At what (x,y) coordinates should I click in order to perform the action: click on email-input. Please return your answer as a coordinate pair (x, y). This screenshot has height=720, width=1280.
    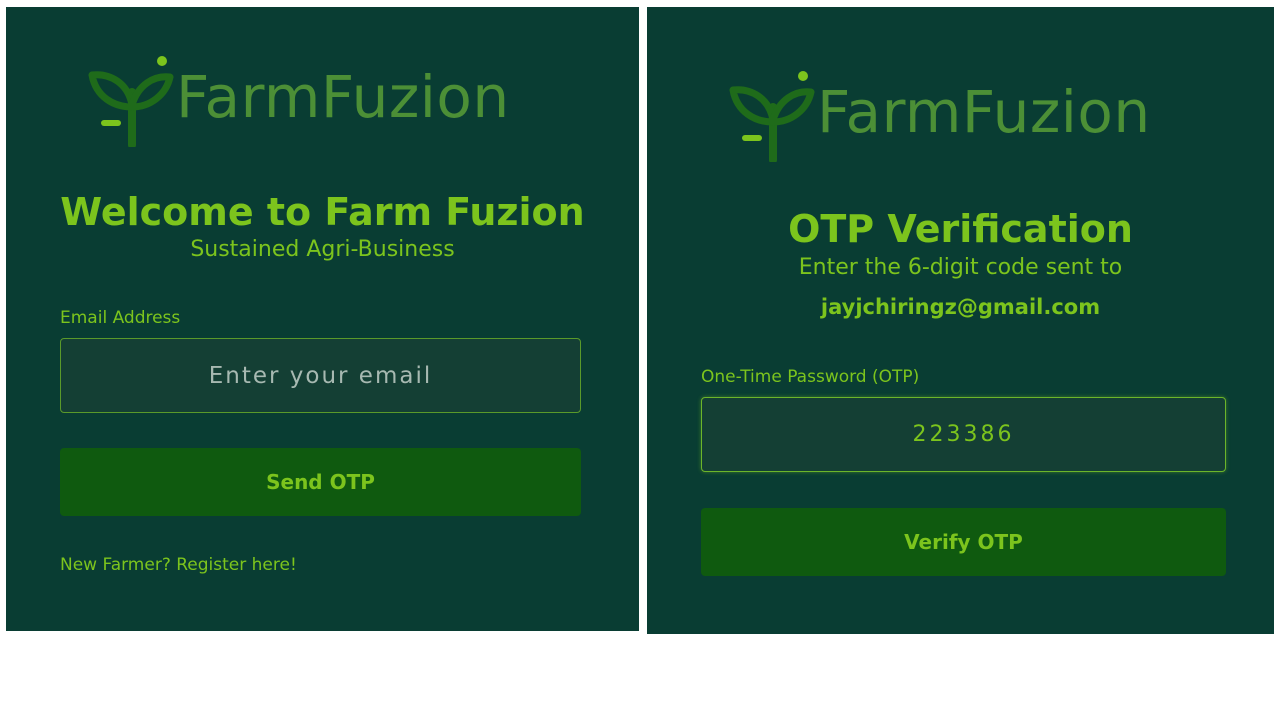
    Looking at the image, I should click on (320, 375).